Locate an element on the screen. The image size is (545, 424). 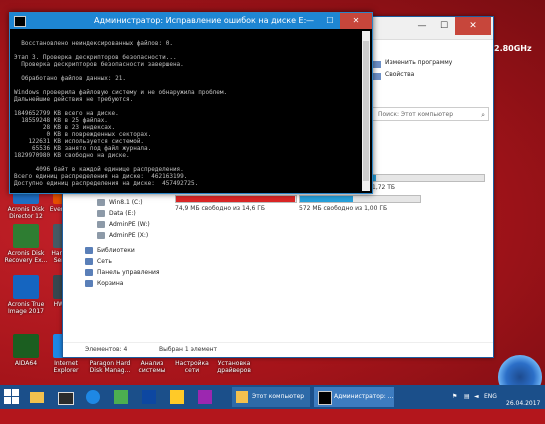
desktop-icon: AIDA64 is located at coordinates (26, 350).